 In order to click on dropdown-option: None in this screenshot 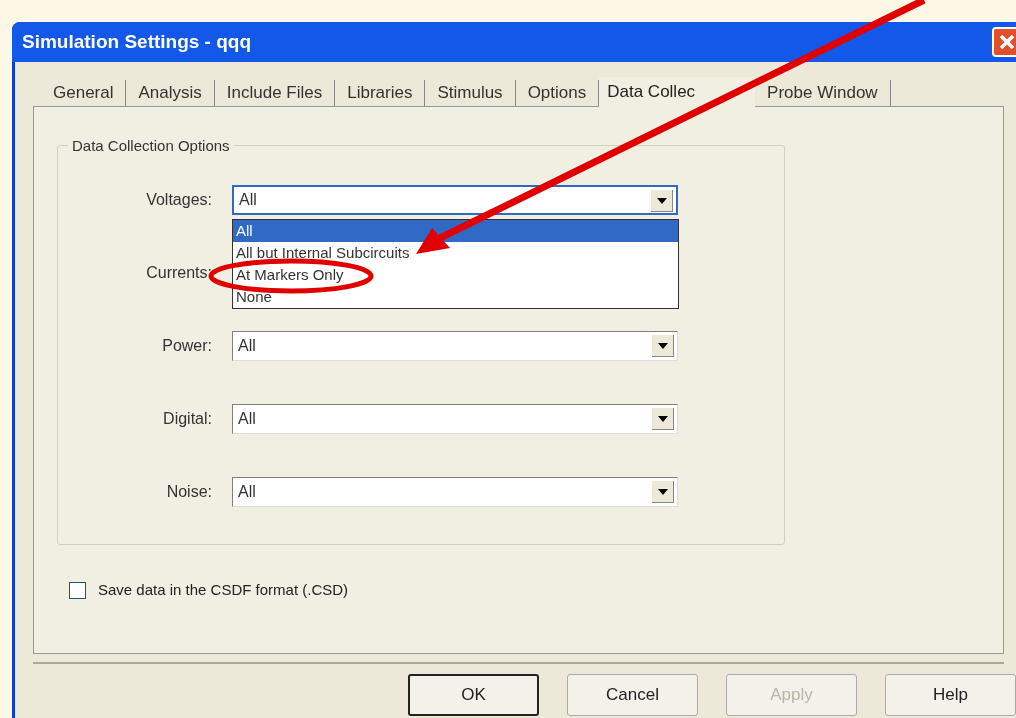, I will do `click(455, 297)`.